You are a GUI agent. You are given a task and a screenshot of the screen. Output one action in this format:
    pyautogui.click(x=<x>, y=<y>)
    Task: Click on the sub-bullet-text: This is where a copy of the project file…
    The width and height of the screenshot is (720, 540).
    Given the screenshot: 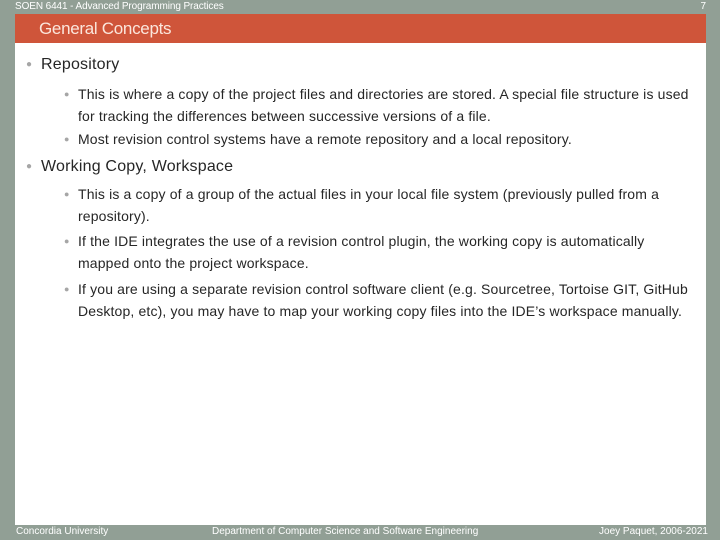 What is the action you would take?
    pyautogui.click(x=383, y=105)
    